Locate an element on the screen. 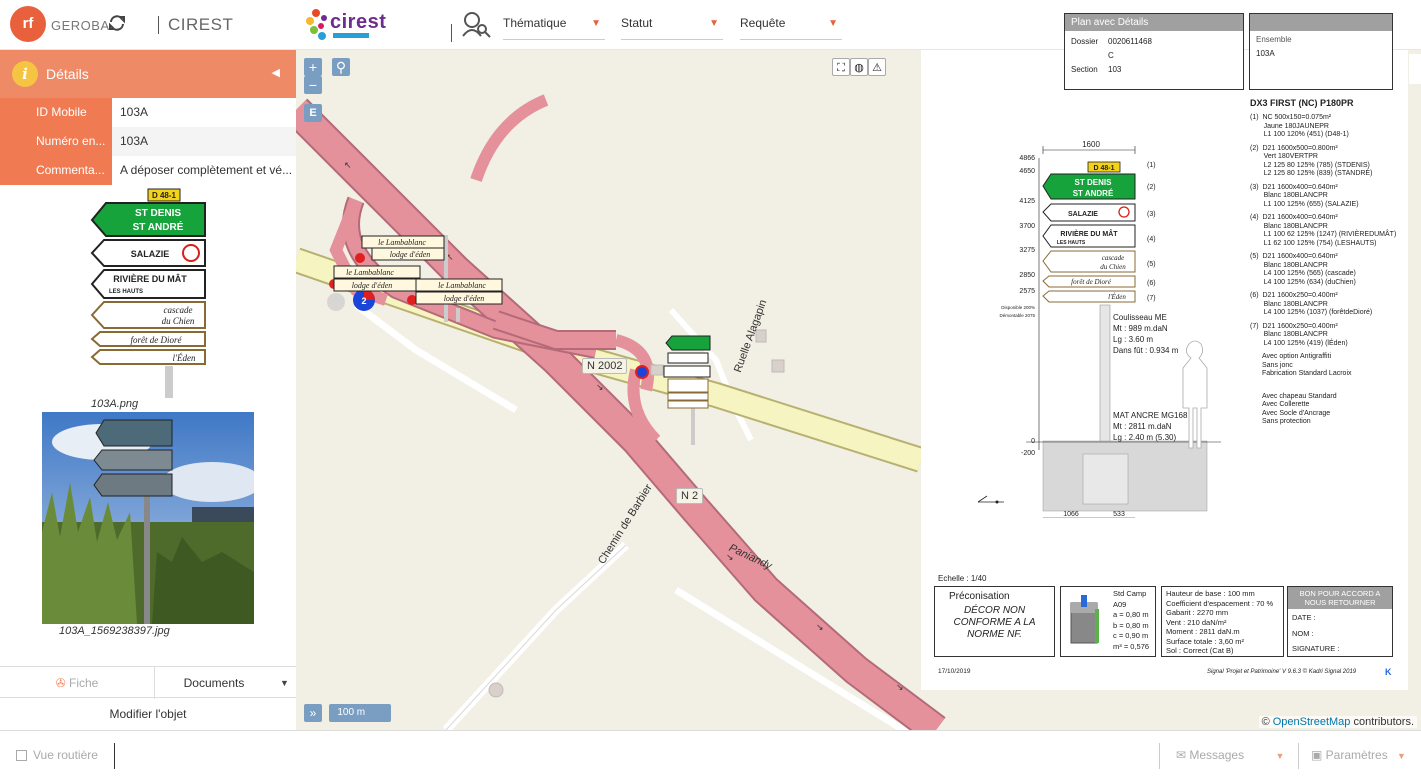 The image size is (1421, 780). plan-date: 17/10/2019 is located at coordinates (954, 671).